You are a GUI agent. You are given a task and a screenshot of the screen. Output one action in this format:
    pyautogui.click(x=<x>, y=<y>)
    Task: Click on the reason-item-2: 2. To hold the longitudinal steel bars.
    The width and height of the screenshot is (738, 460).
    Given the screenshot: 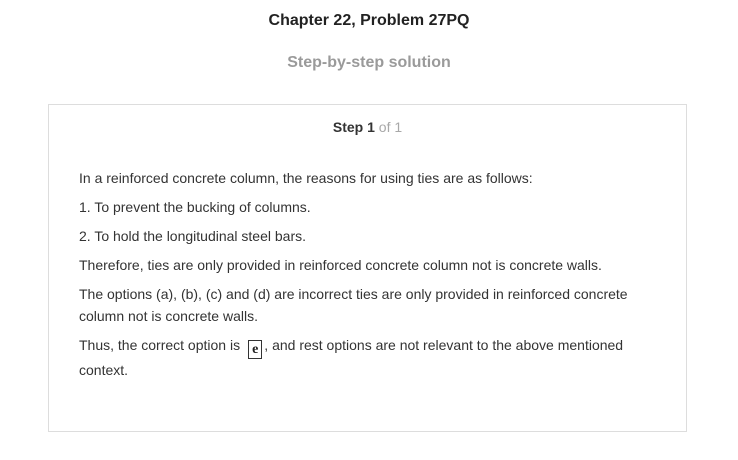 What is the action you would take?
    pyautogui.click(x=193, y=236)
    